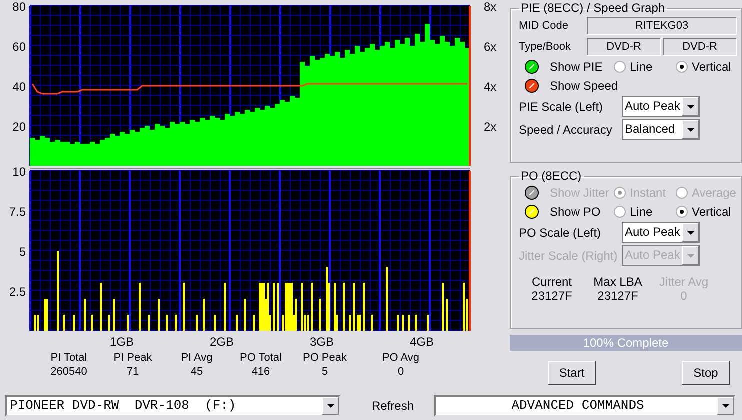 This screenshot has height=420, width=742. I want to click on axis-label: 40, so click(19, 87).